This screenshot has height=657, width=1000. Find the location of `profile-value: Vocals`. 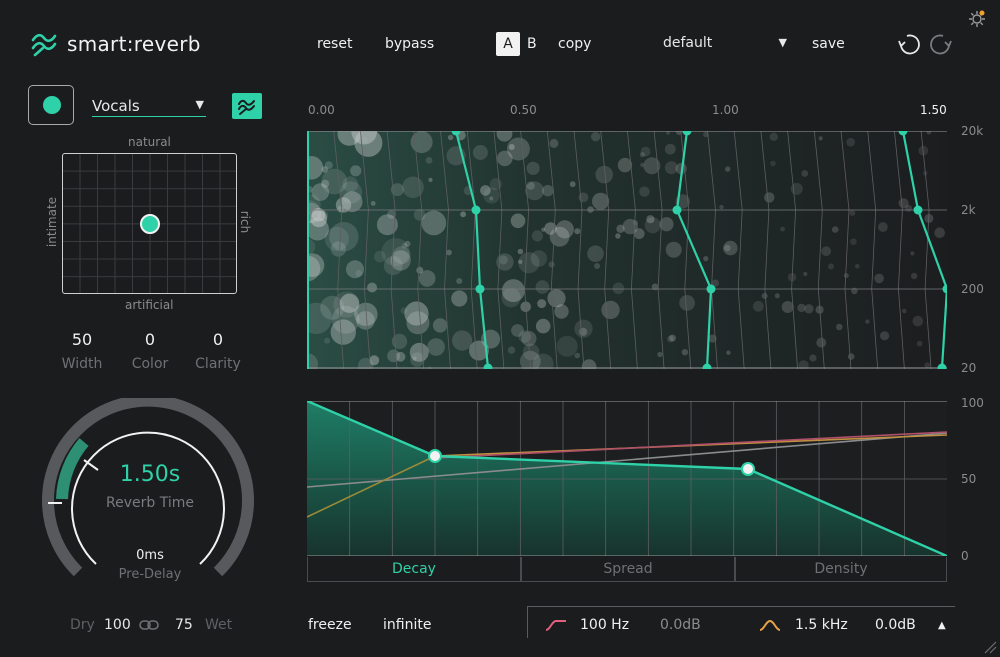

profile-value: Vocals is located at coordinates (116, 106).